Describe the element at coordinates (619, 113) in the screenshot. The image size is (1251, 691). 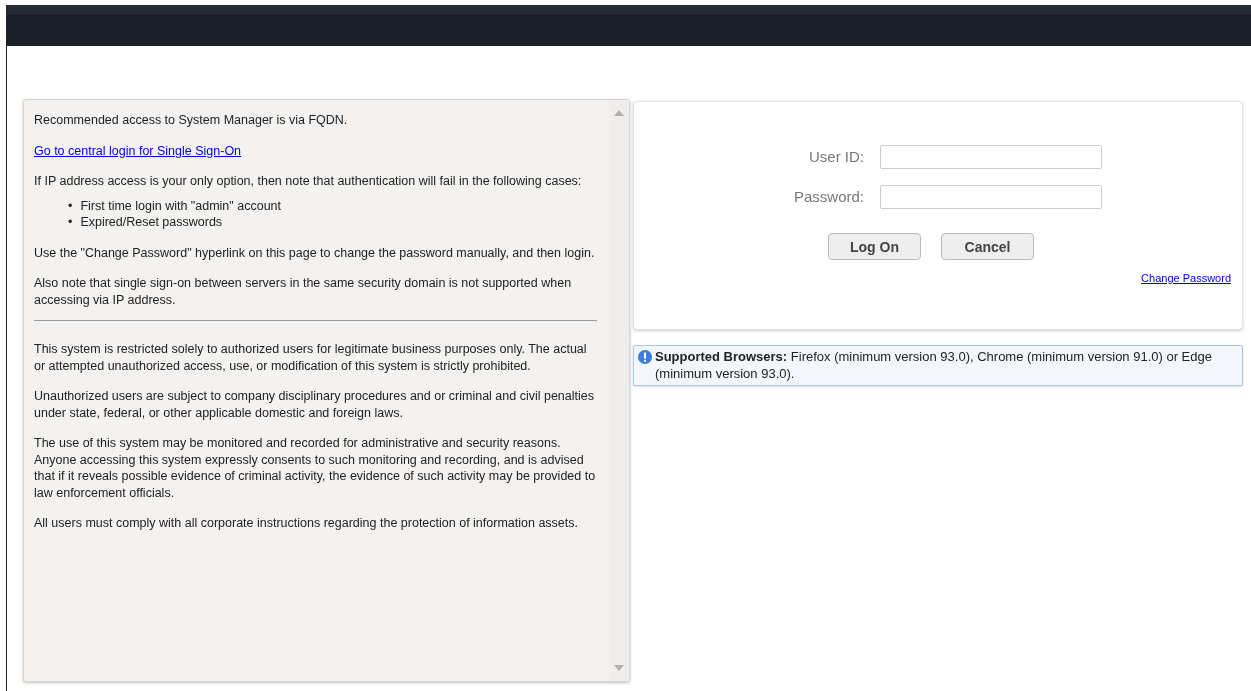
I see `scroll-up-icon` at that location.